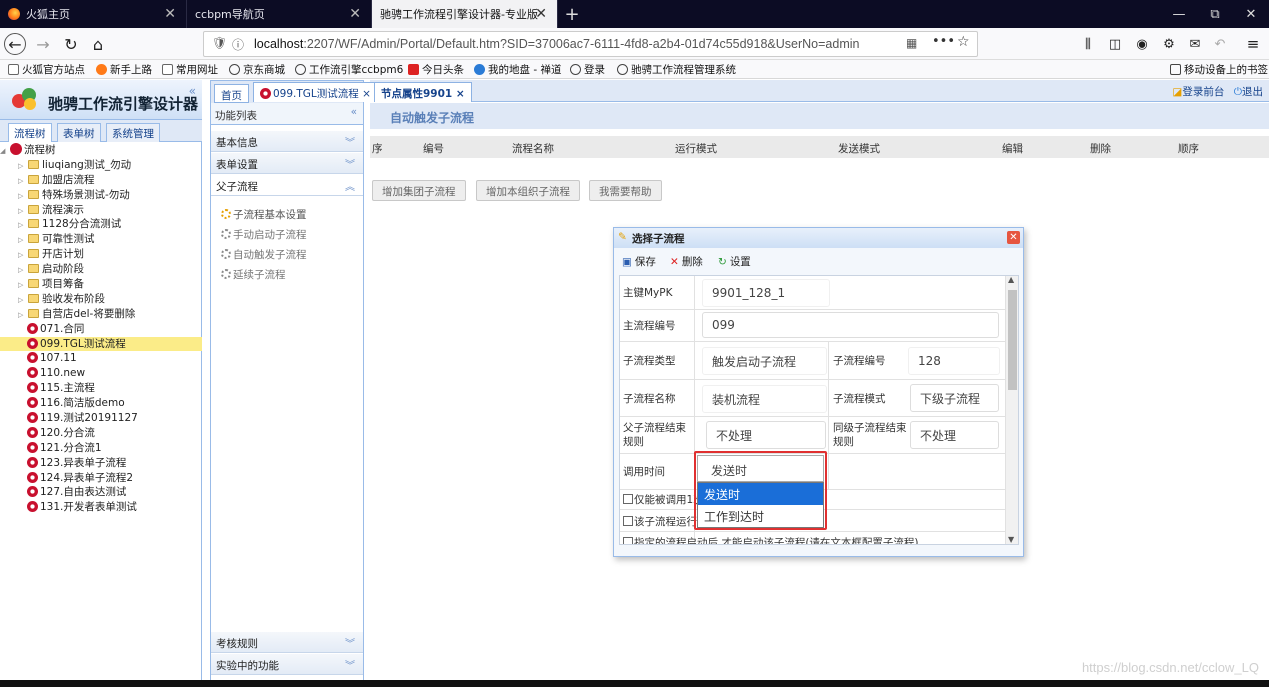 Image resolution: width=1269 pixels, height=687 pixels. I want to click on tree-flow-item: 116.简洁版demo, so click(101, 403).